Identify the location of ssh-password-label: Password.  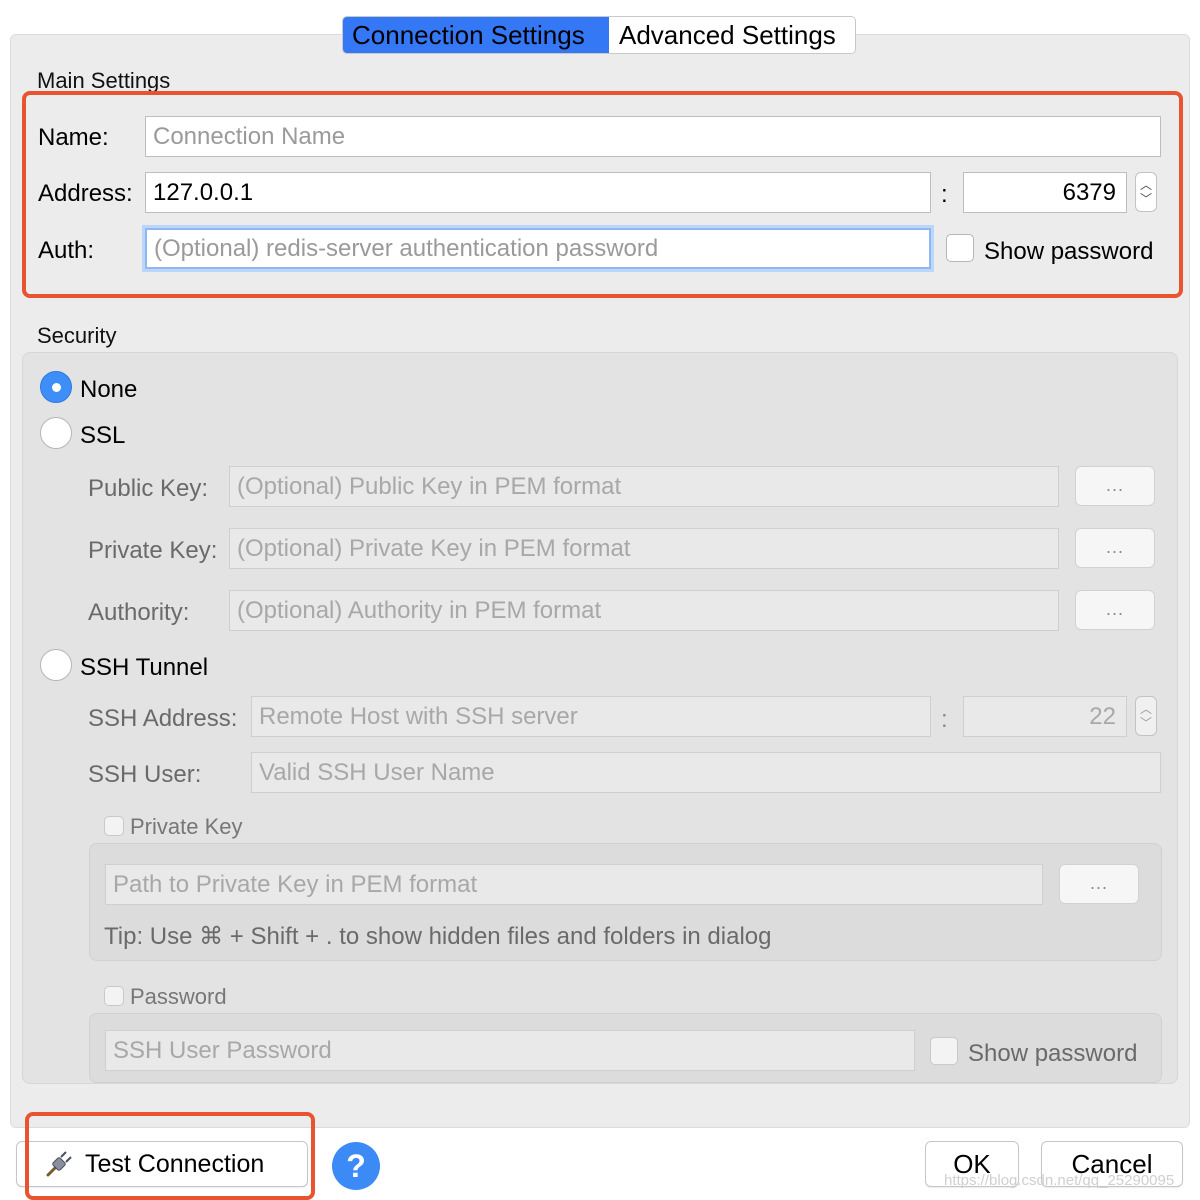
(178, 996).